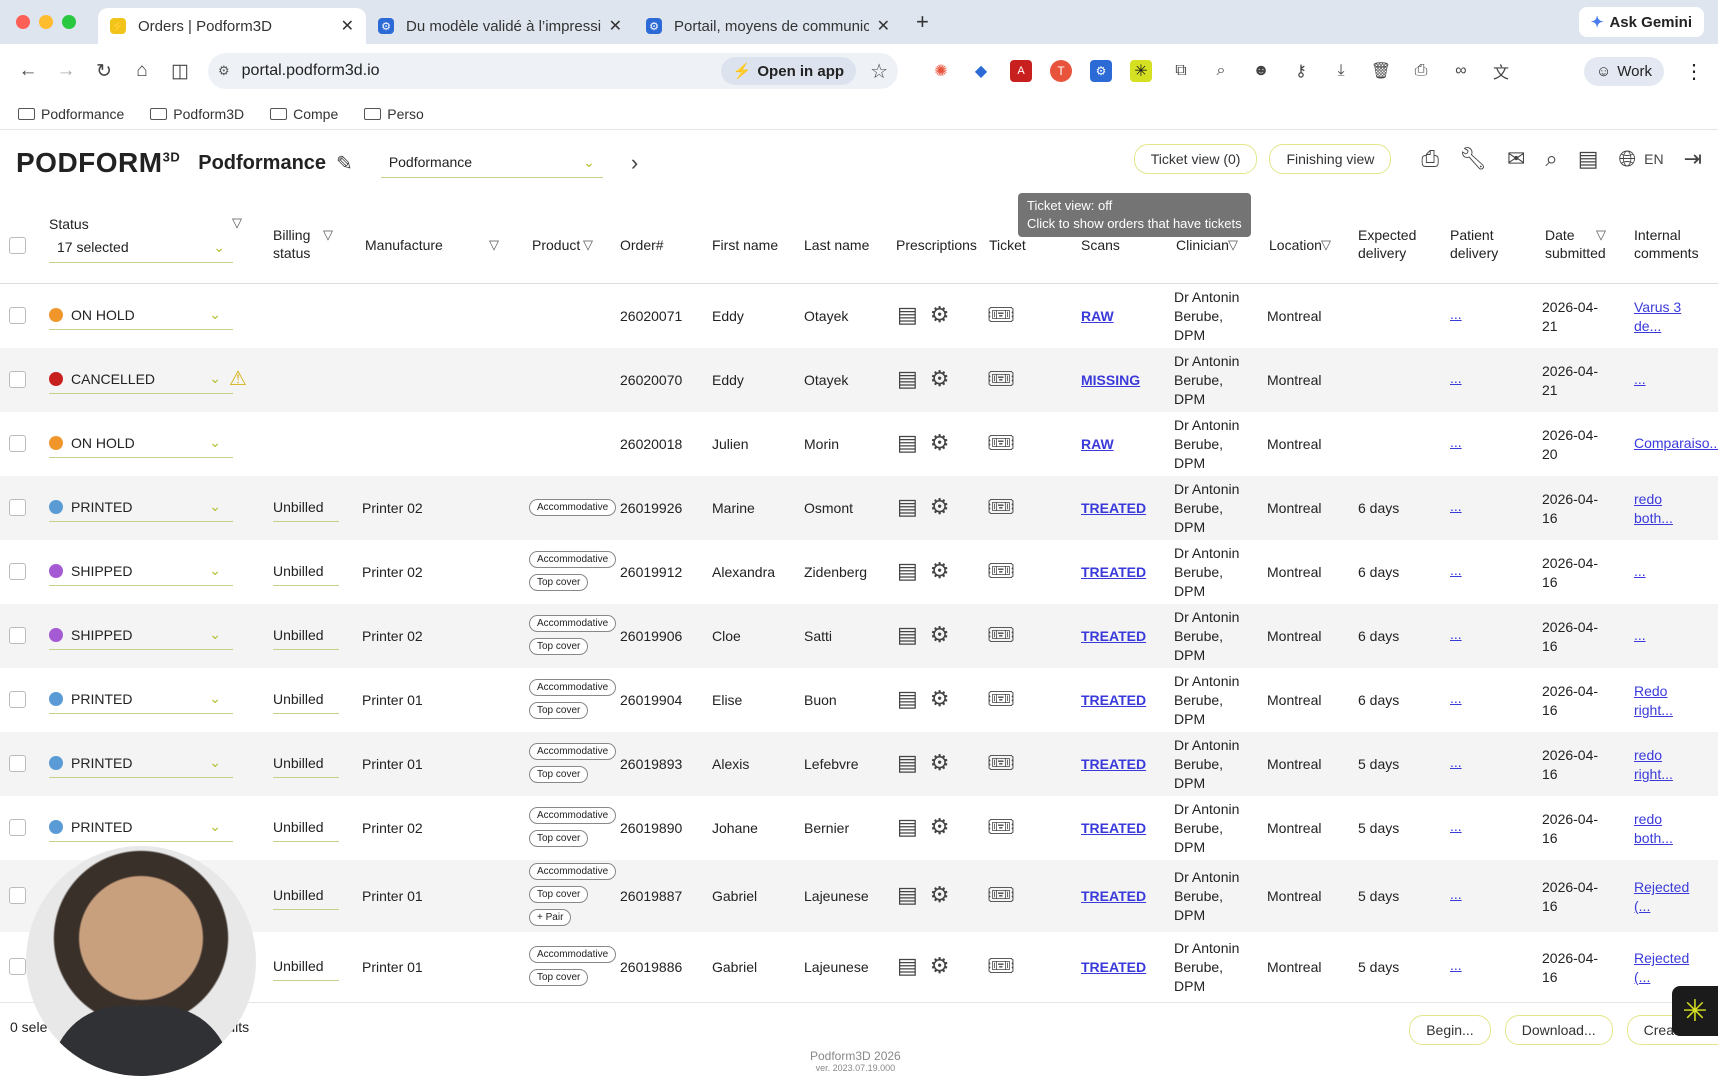  What do you see at coordinates (344, 163) in the screenshot?
I see `edit-pencil-icon: ✎` at bounding box center [344, 163].